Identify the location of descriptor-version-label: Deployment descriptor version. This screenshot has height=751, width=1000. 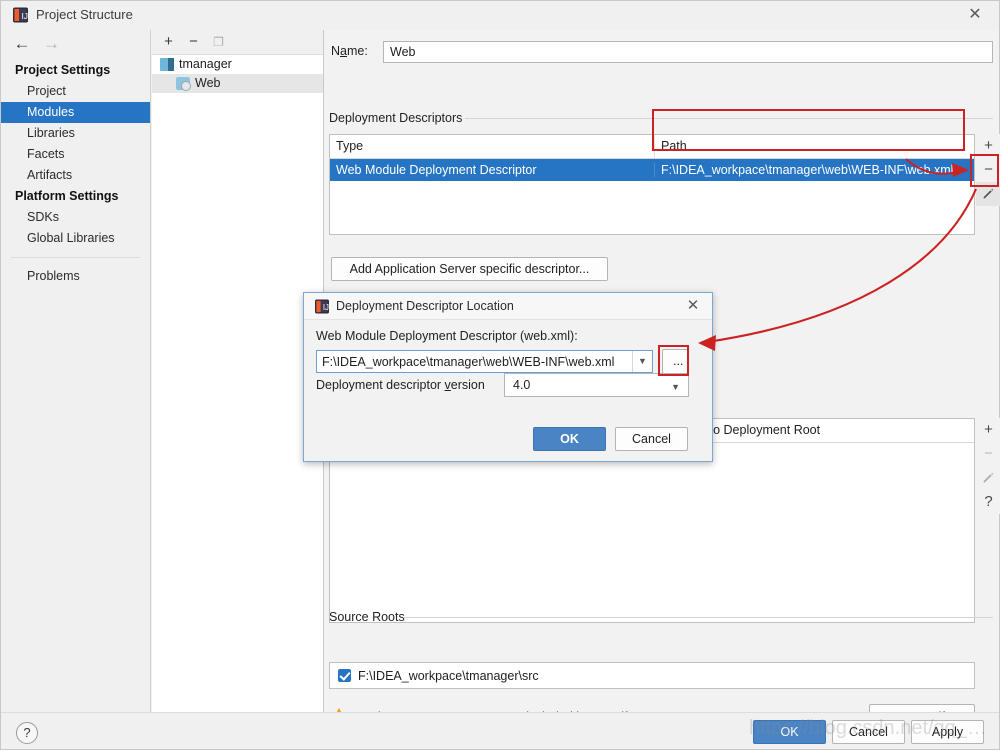
(400, 385).